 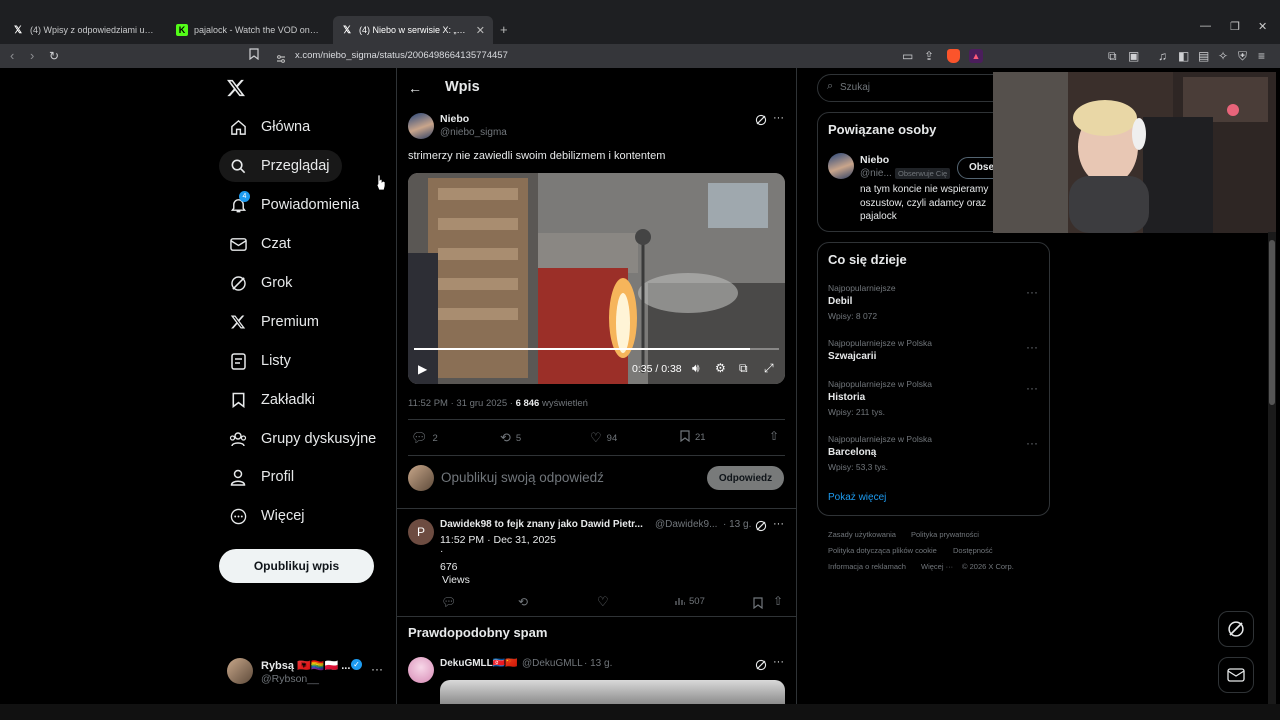 I want to click on sidebar-item-6: Premium, so click(x=275, y=322).